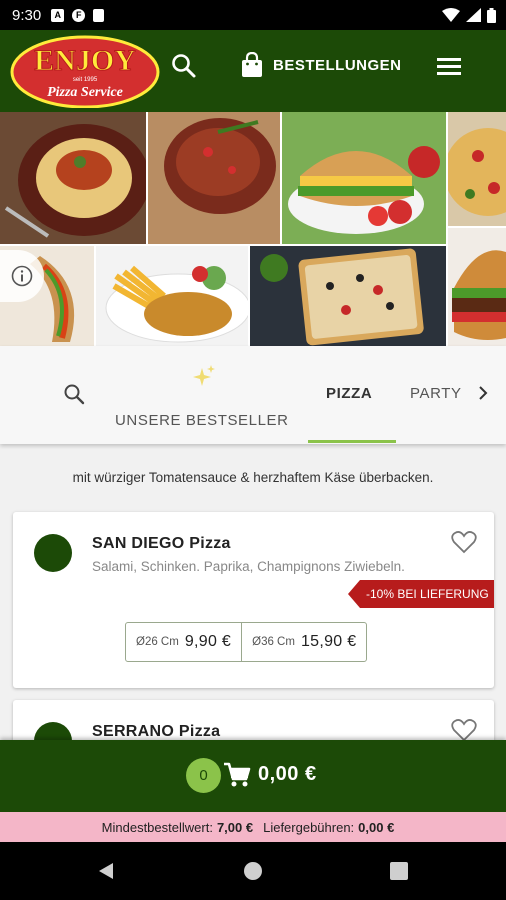  I want to click on product-thumbnail, so click(53, 553).